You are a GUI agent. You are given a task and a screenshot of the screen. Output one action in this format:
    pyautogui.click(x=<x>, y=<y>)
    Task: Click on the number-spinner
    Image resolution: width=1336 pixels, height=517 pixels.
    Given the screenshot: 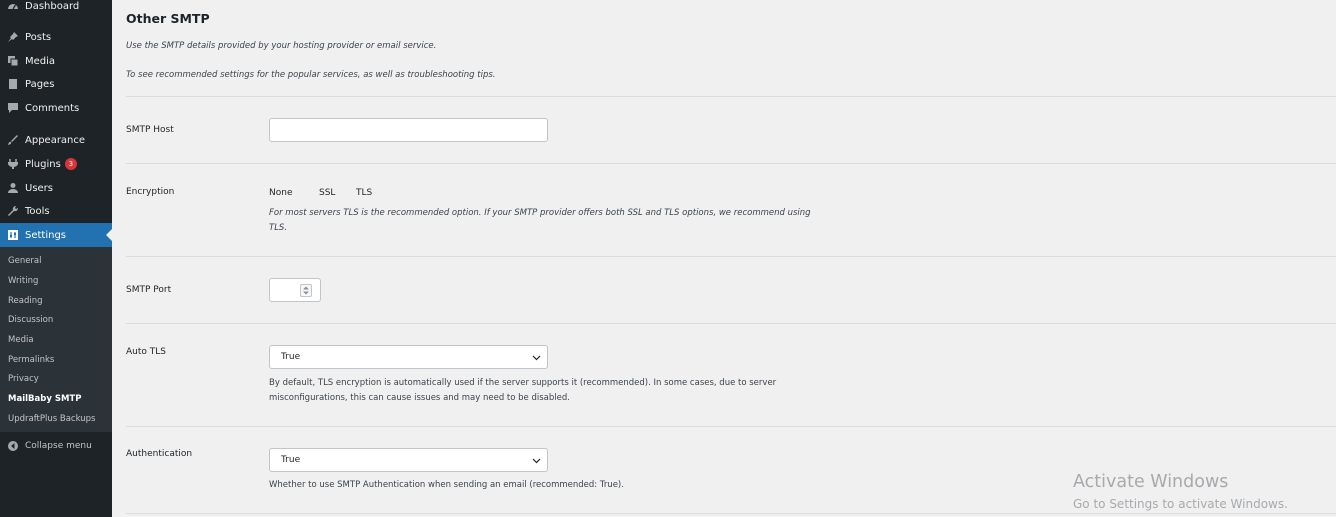 What is the action you would take?
    pyautogui.click(x=306, y=290)
    